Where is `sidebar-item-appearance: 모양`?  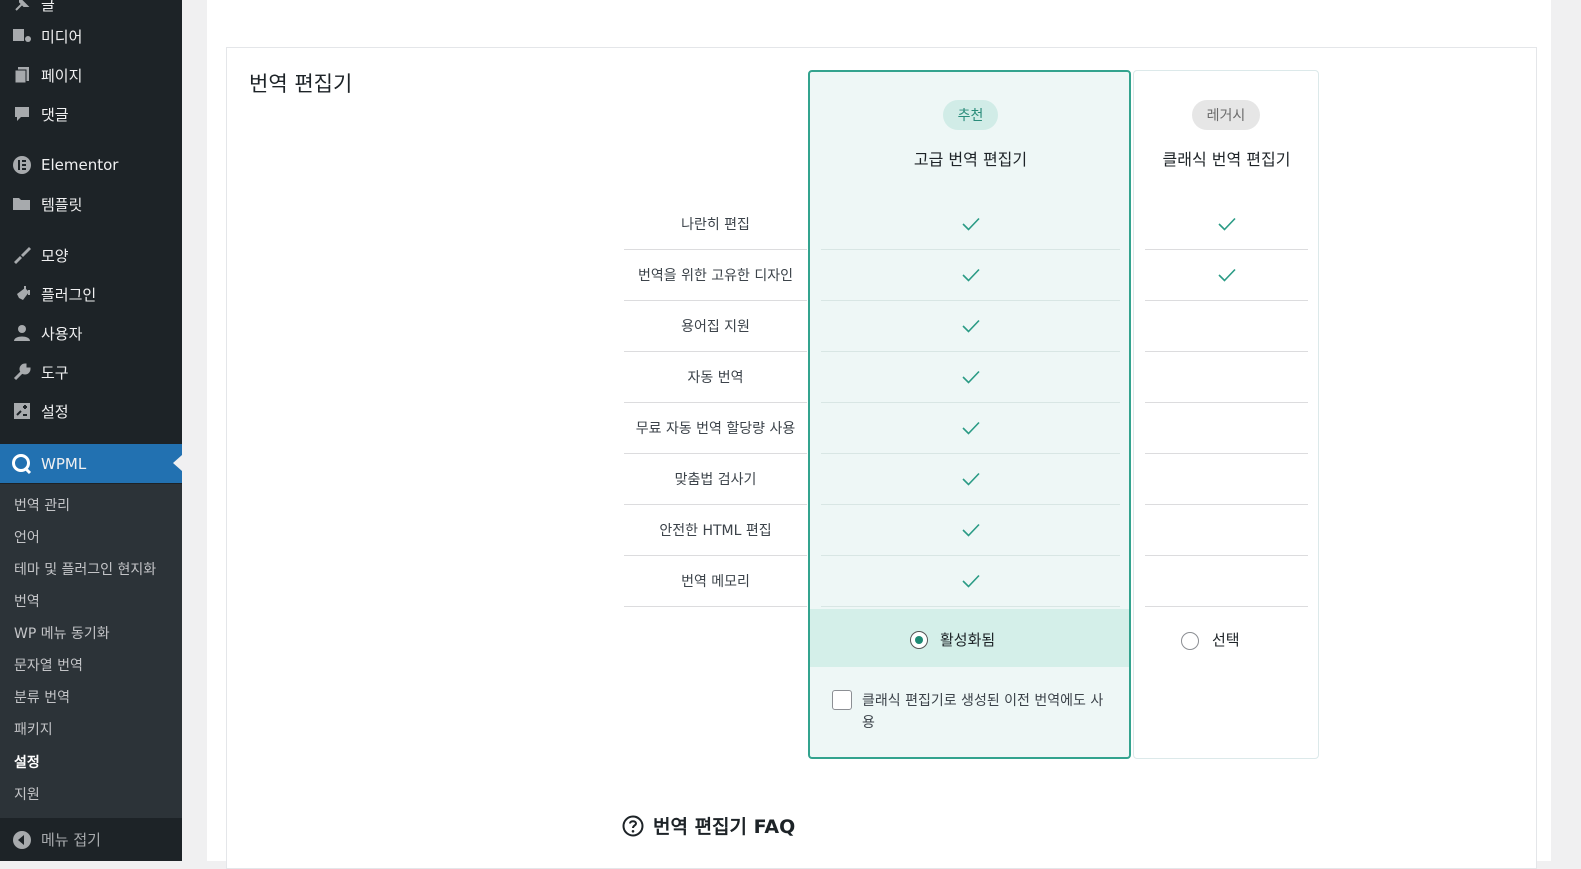 sidebar-item-appearance: 모양 is located at coordinates (91, 255).